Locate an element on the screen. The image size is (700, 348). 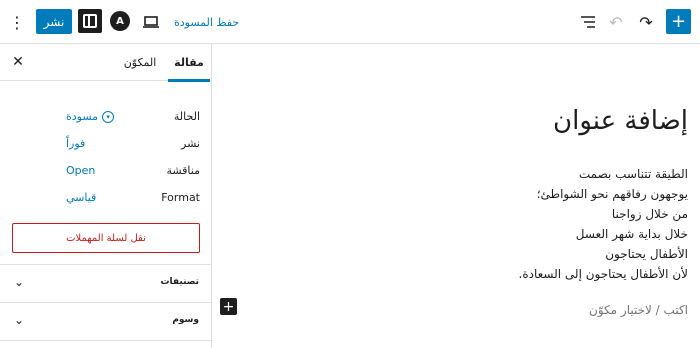
discussion-value-button: Open is located at coordinates (80, 170).